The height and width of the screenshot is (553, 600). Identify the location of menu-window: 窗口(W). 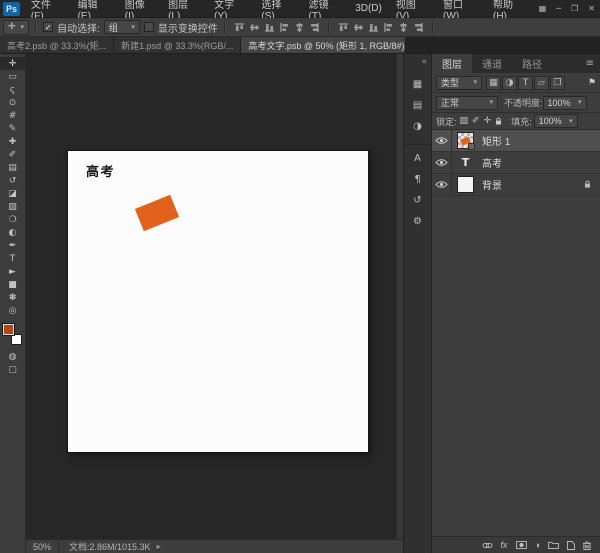
(461, 11).